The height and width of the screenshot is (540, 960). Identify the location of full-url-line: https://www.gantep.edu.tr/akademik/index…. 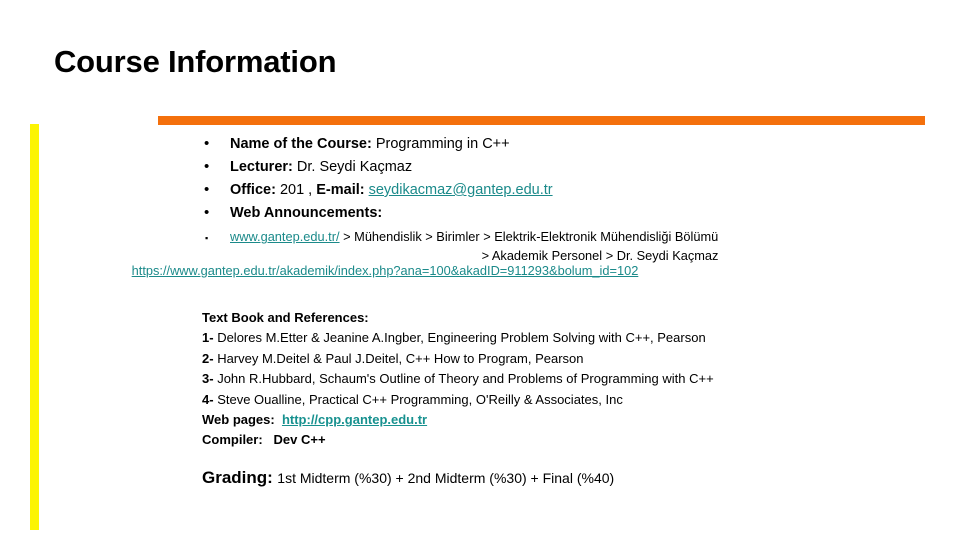
(385, 270).